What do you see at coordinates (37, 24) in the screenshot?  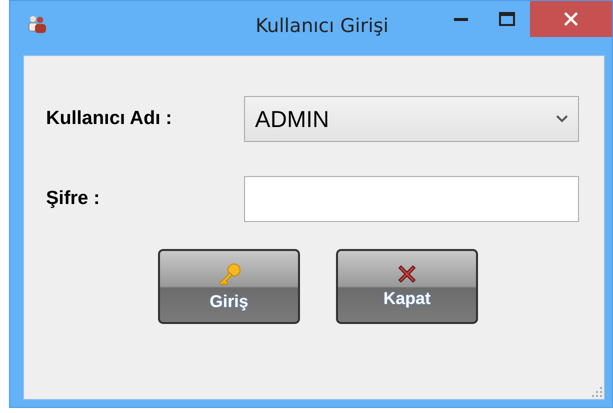 I see `users-icon` at bounding box center [37, 24].